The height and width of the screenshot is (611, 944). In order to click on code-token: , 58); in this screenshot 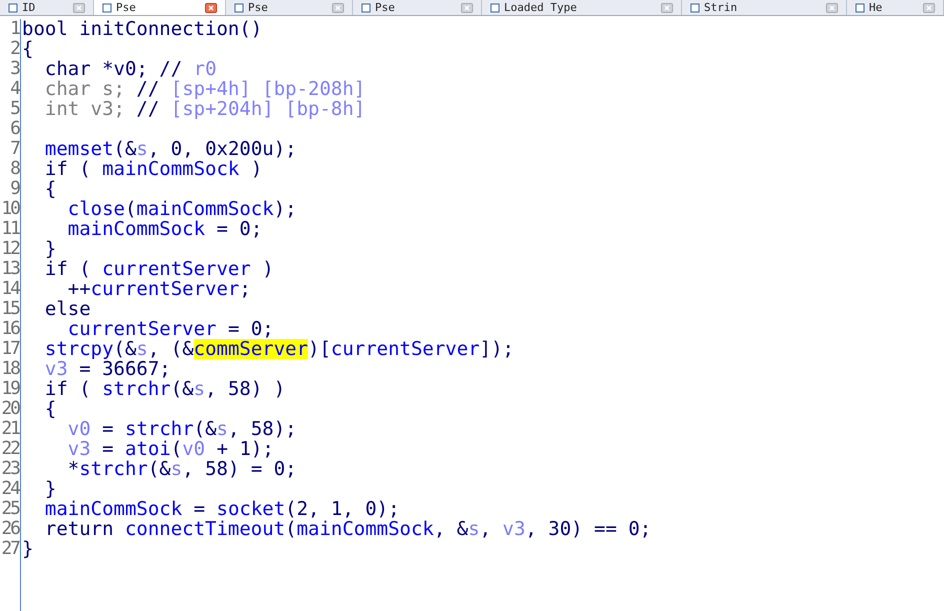, I will do `click(262, 429)`.